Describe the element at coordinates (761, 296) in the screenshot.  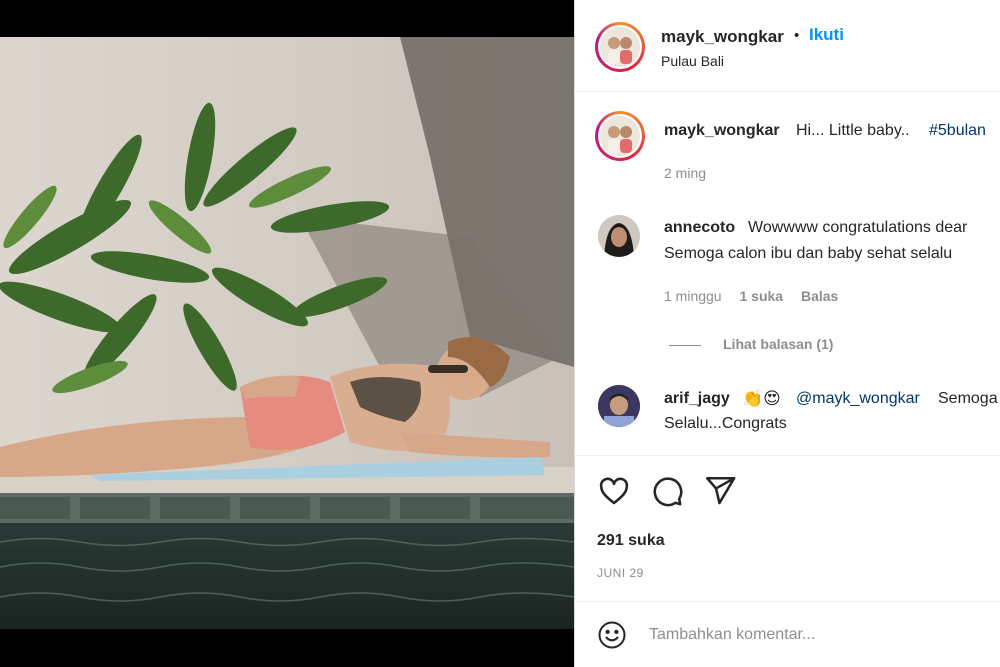
I see `comment-likes: 1 suka` at that location.